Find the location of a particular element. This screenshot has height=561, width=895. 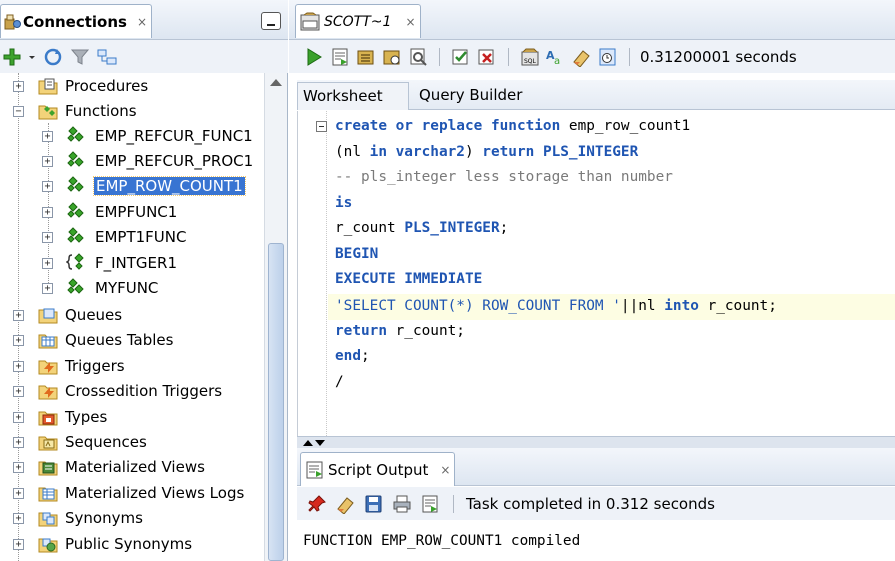

commit-icon is located at coordinates (461, 57).